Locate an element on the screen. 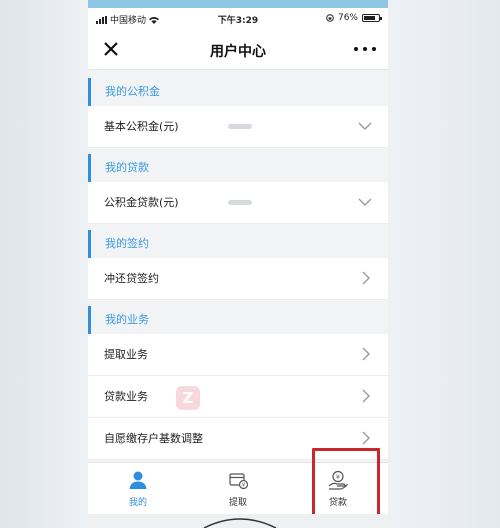 Image resolution: width=500 pixels, height=528 pixels. row-label: 贷款业务 is located at coordinates (126, 396).